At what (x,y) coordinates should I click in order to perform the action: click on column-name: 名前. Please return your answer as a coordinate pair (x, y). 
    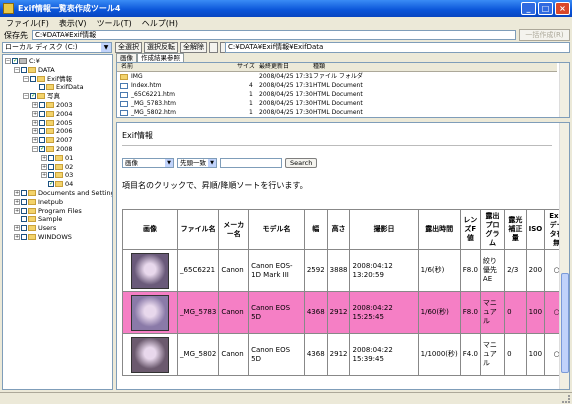
    Looking at the image, I should click on (127, 67).